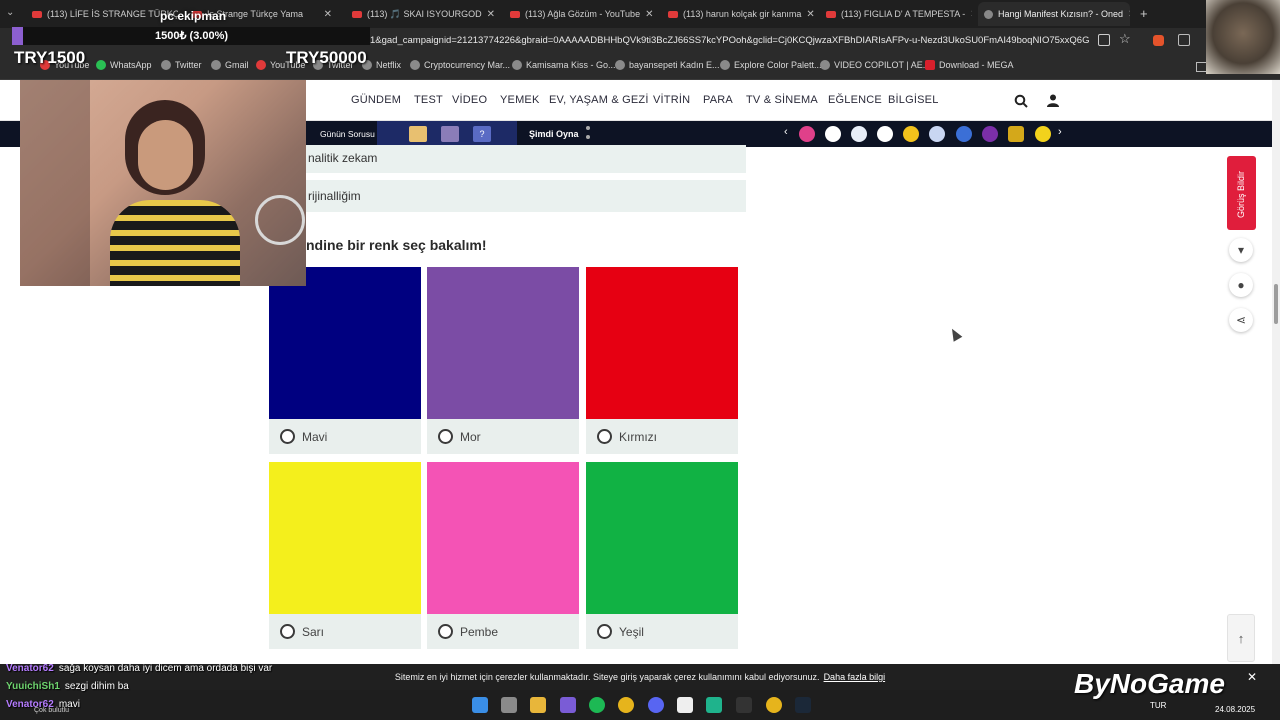 This screenshot has width=1280, height=720. I want to click on nav-item-vitrin: VİTRİN, so click(671, 100).